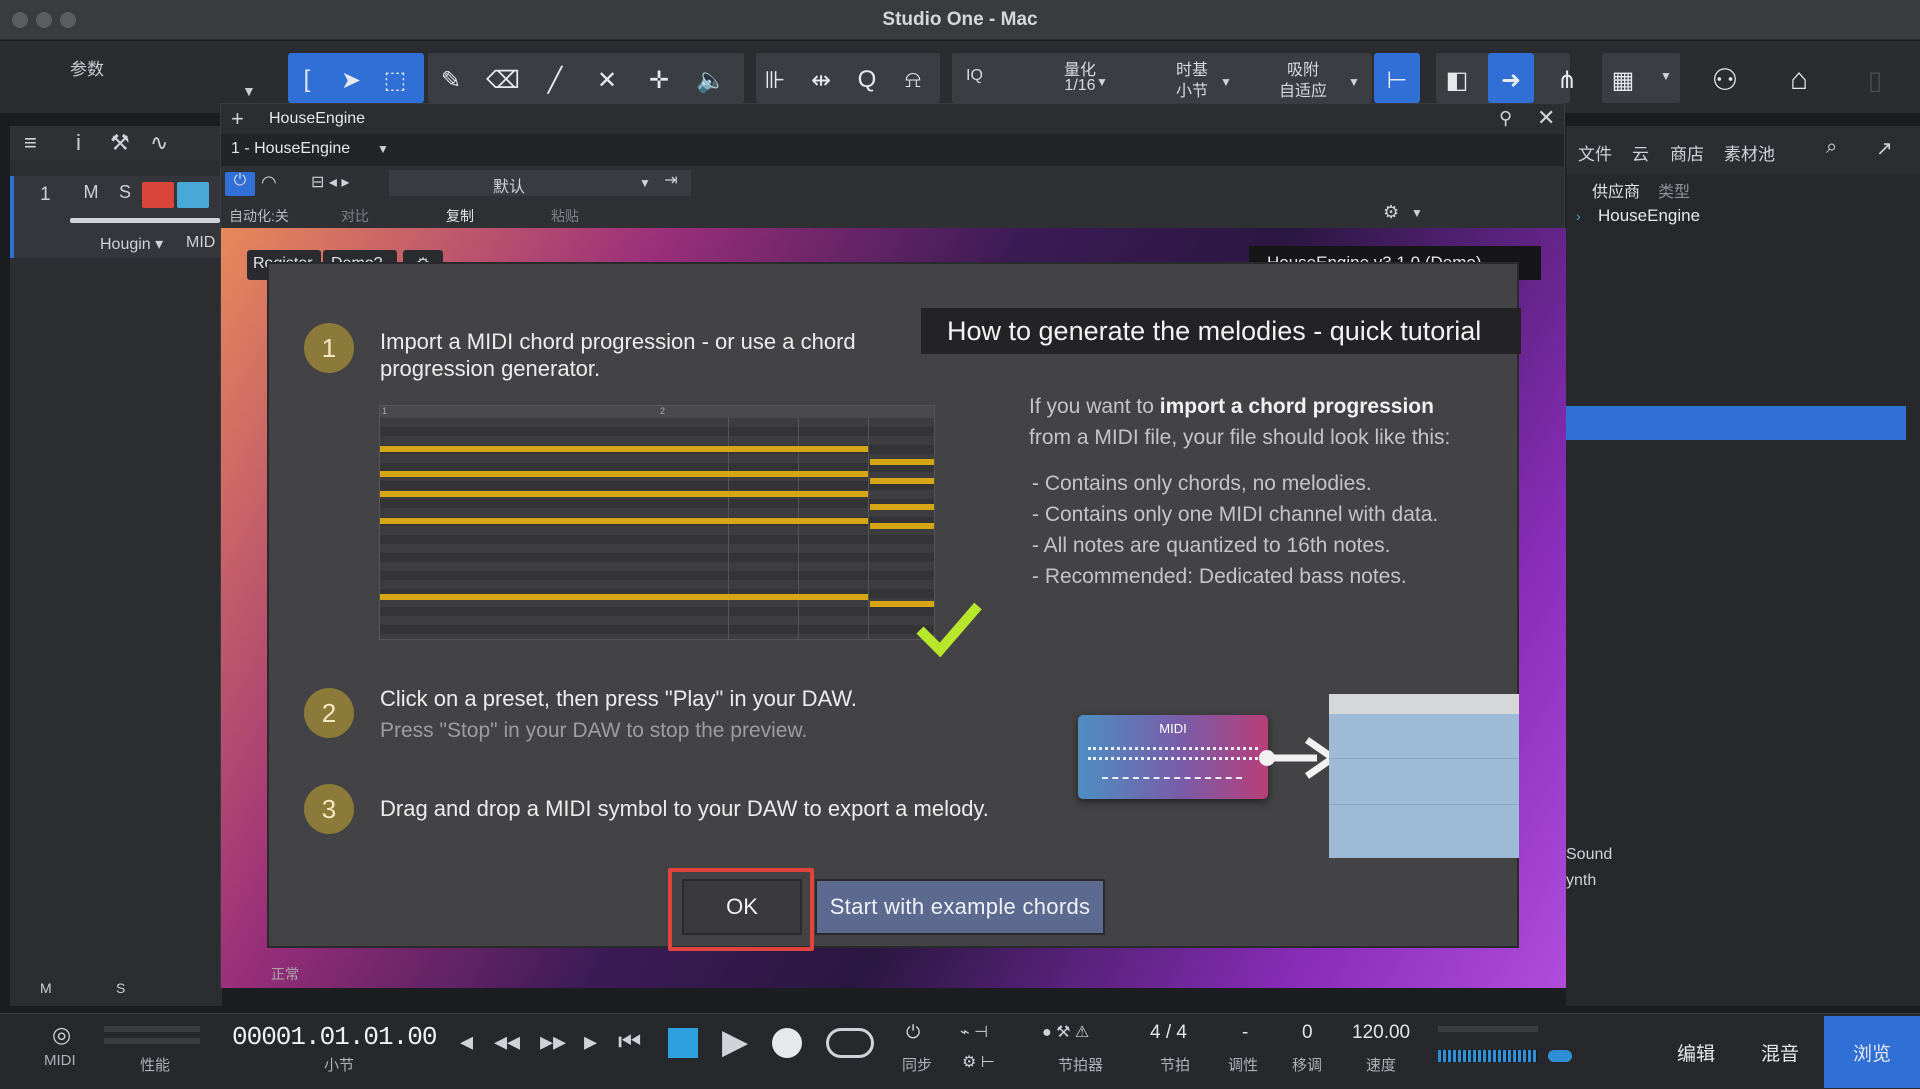 This screenshot has width=1920, height=1089. I want to click on tab-mix: 混音, so click(1780, 1052).